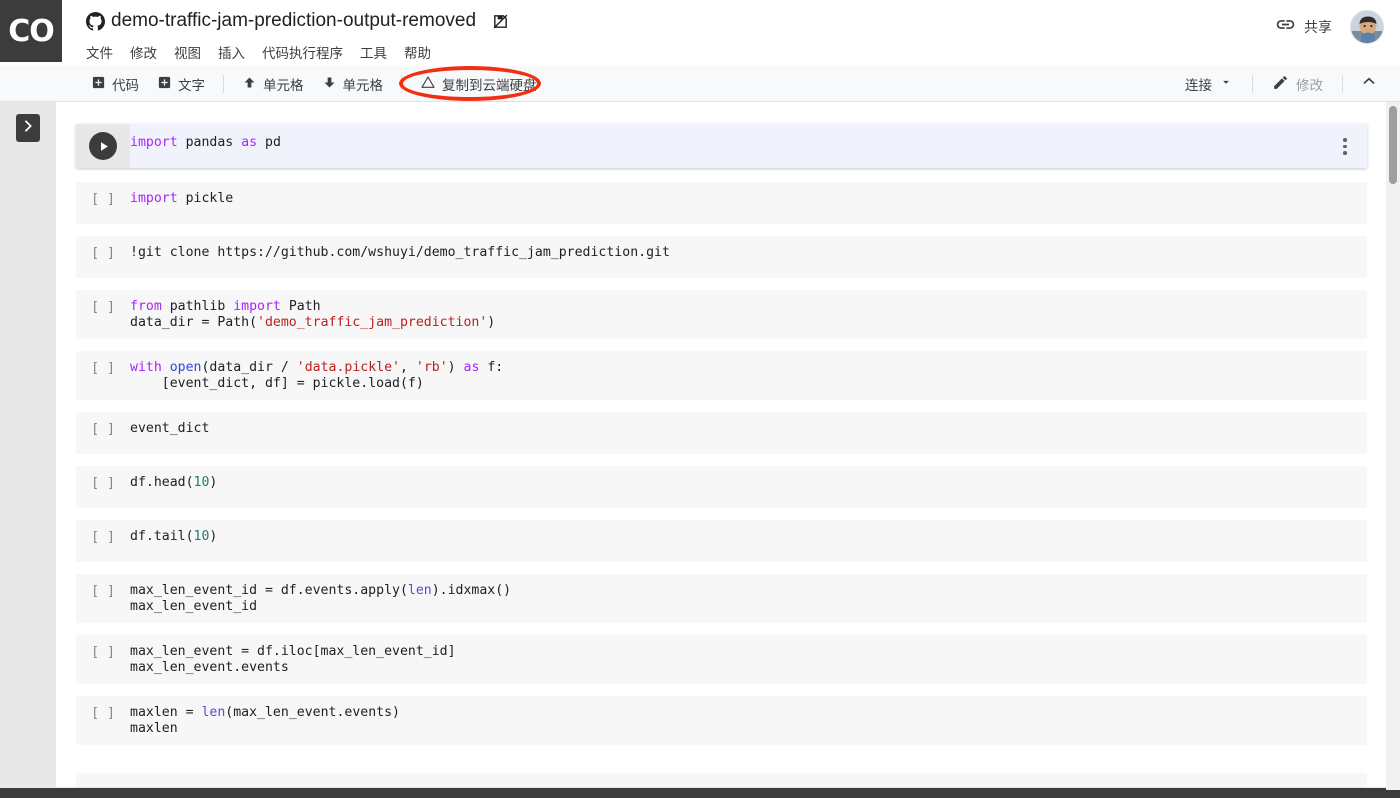  What do you see at coordinates (194, 606) in the screenshot?
I see `code-token: max_len_event_id` at bounding box center [194, 606].